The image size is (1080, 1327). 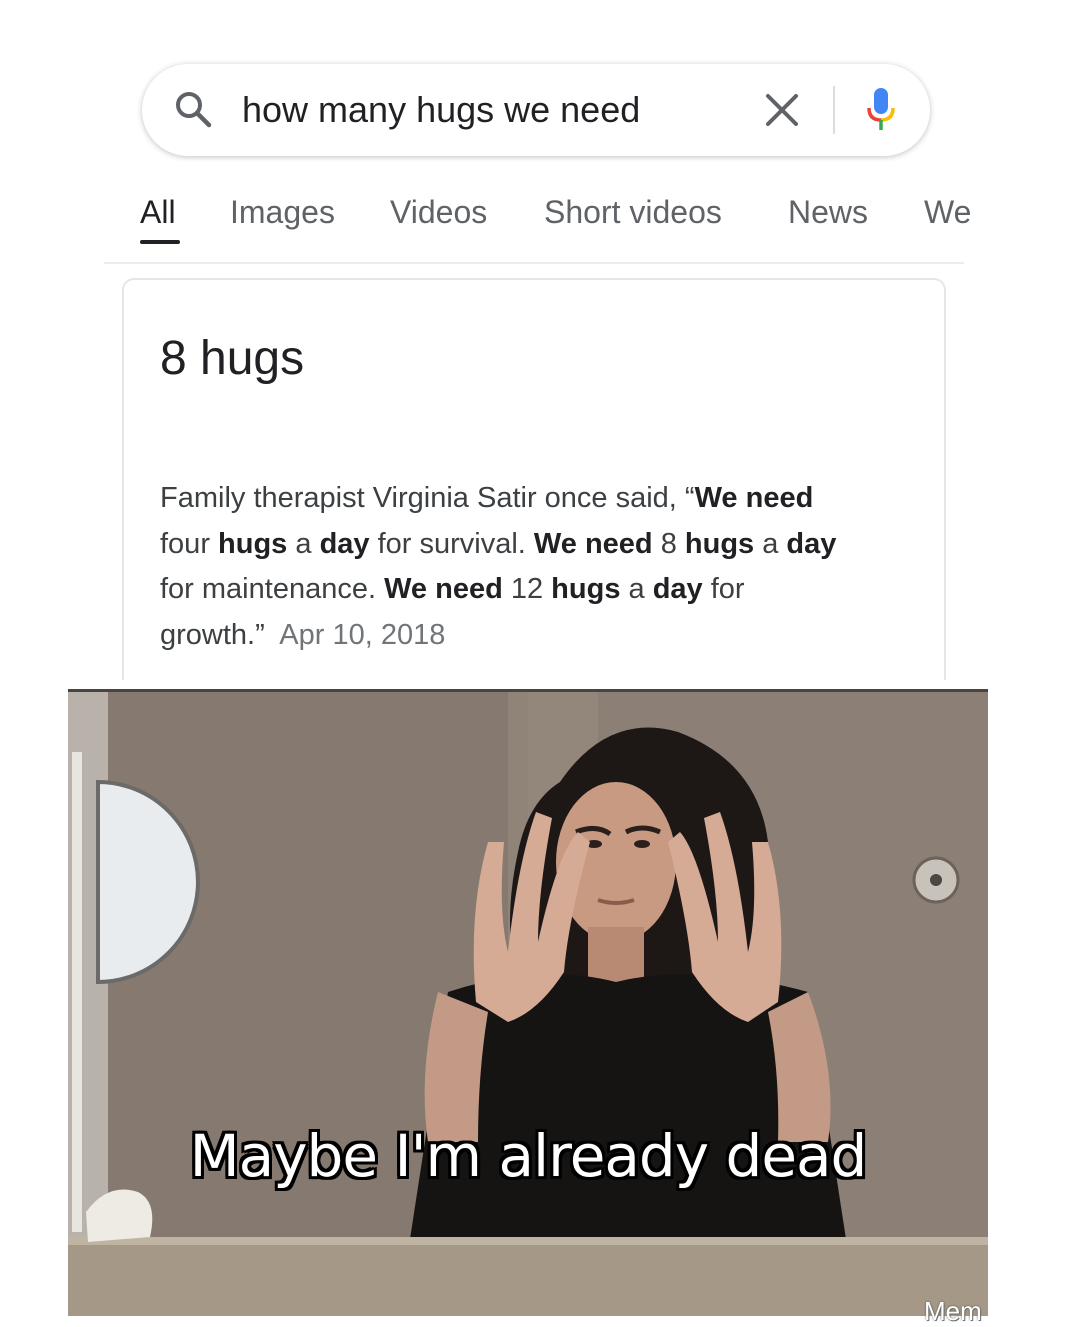 What do you see at coordinates (282, 212) in the screenshot?
I see `tab-images: Images` at bounding box center [282, 212].